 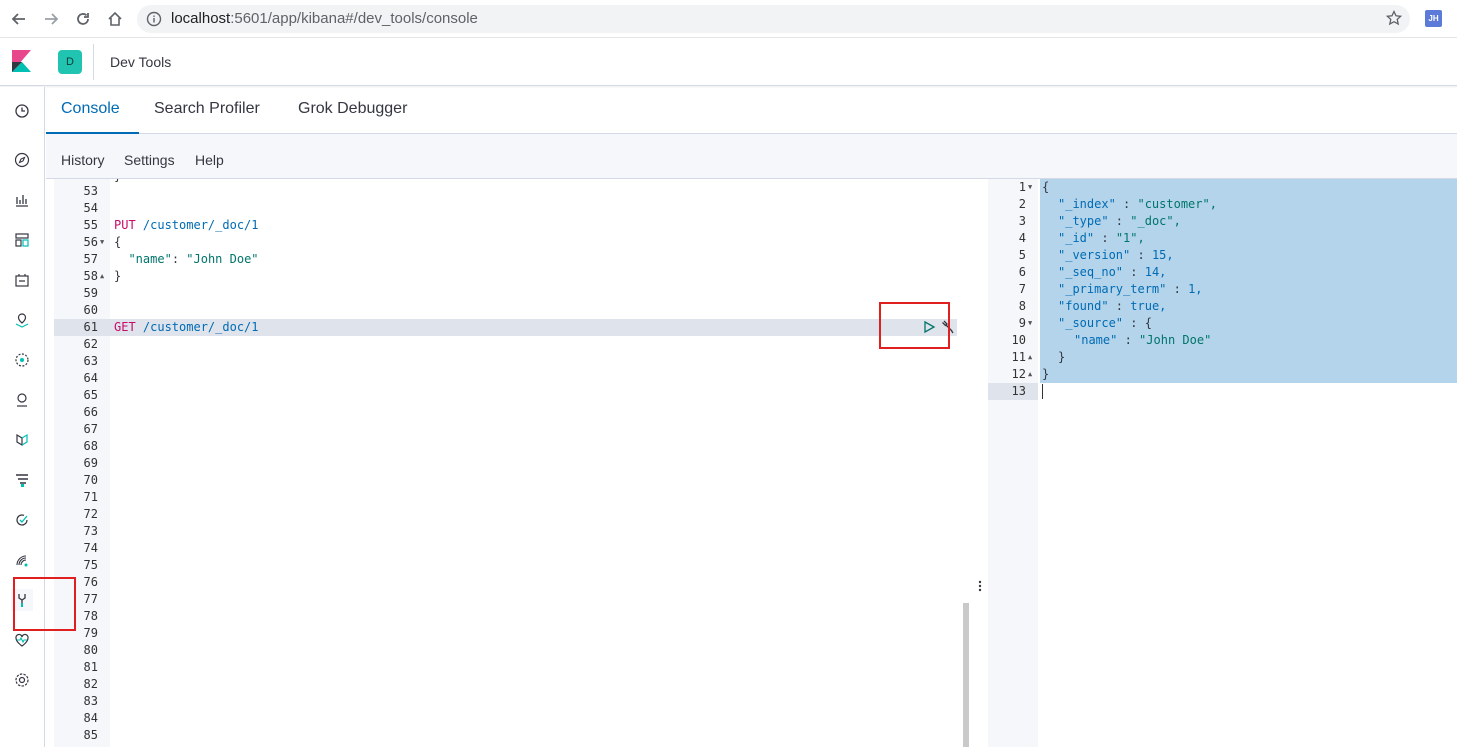 What do you see at coordinates (22, 160) in the screenshot?
I see `discover-compass-icon` at bounding box center [22, 160].